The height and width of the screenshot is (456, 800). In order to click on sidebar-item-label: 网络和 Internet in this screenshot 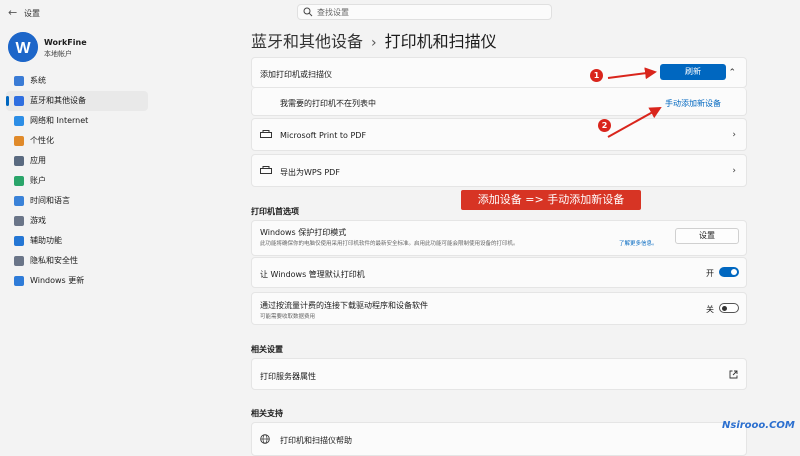, I will do `click(59, 120)`.